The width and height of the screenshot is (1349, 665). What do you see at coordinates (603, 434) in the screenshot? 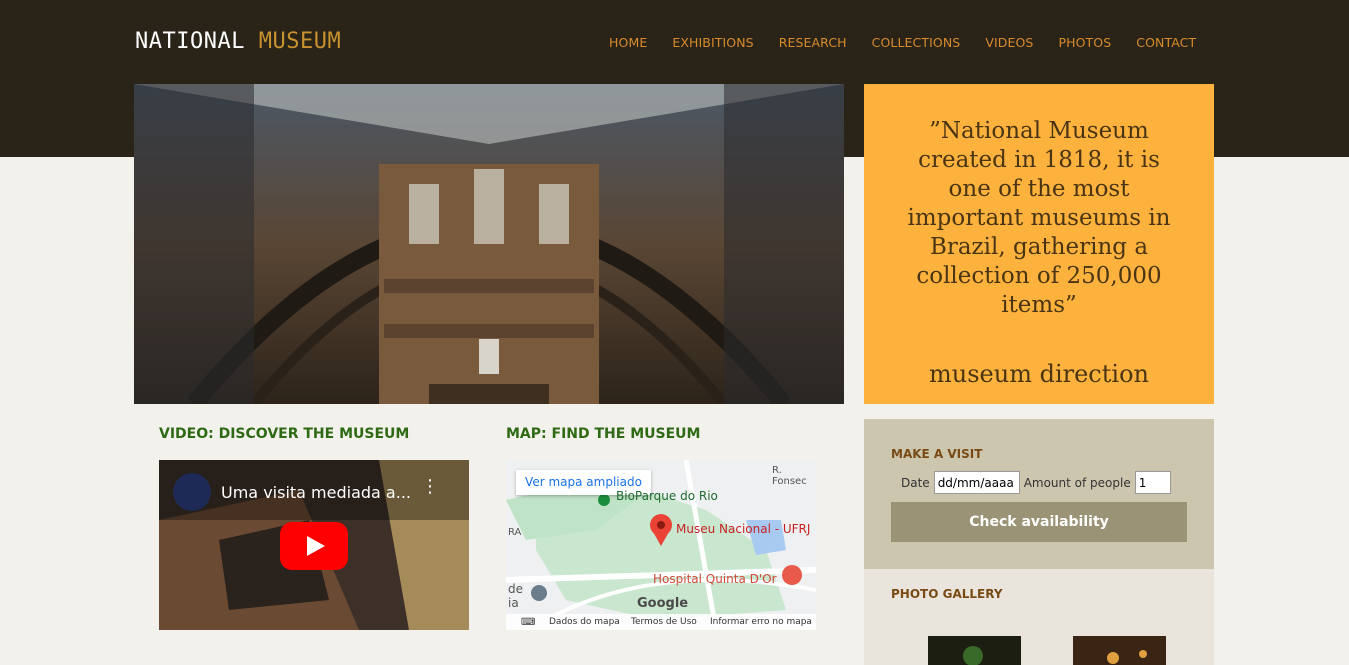
I see `map-section-title: MAP: FIND THE MUSEUM` at bounding box center [603, 434].